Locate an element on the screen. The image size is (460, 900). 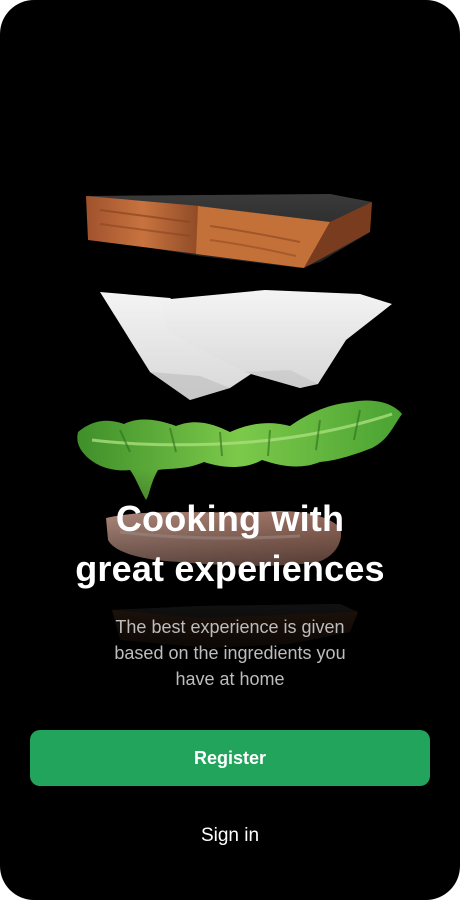
subtitle-line-3: have at home is located at coordinates (230, 679).